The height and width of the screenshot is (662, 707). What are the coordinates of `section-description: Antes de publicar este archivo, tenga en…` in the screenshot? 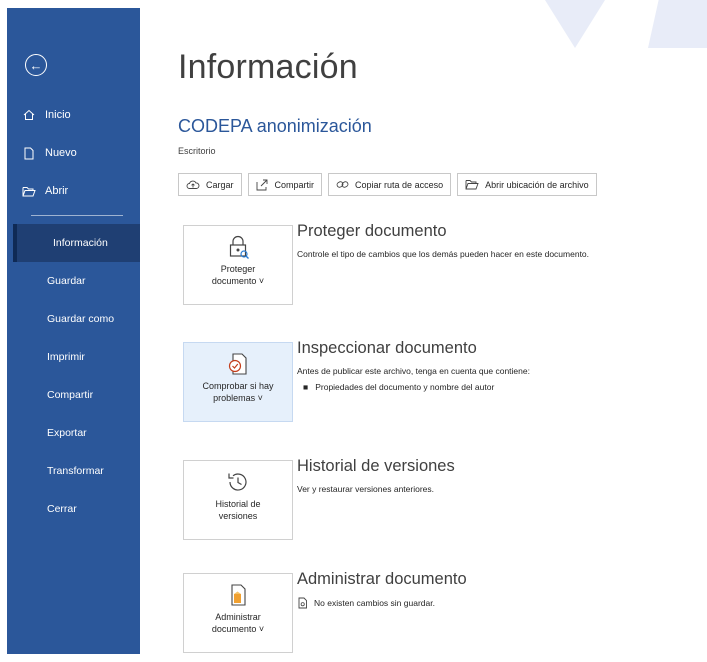 It's located at (413, 371).